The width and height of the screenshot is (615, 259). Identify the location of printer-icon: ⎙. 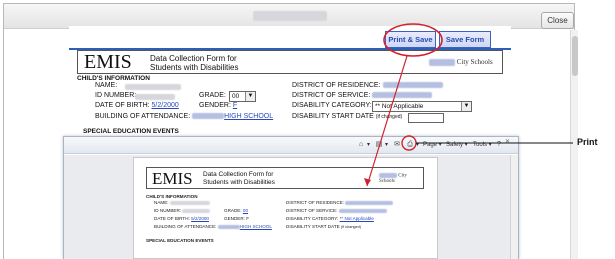
(410, 145).